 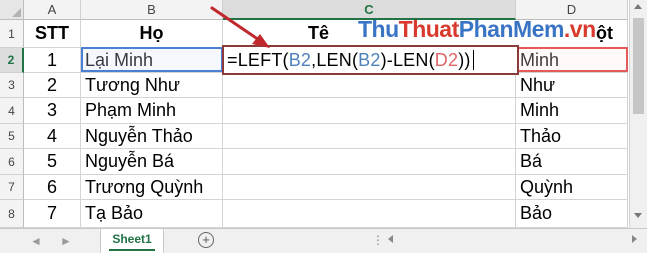 What do you see at coordinates (240, 27) in the screenshot?
I see `annotation-arrow-icon` at bounding box center [240, 27].